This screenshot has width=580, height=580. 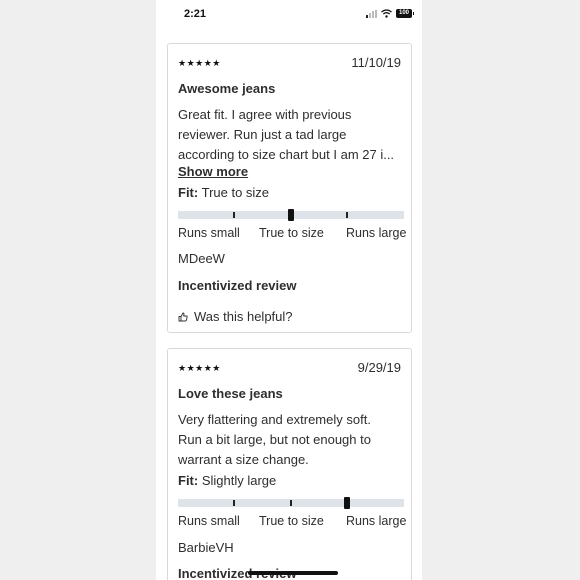 What do you see at coordinates (262, 134) in the screenshot?
I see `review-body-line: reviewer. Run just a tad large` at bounding box center [262, 134].